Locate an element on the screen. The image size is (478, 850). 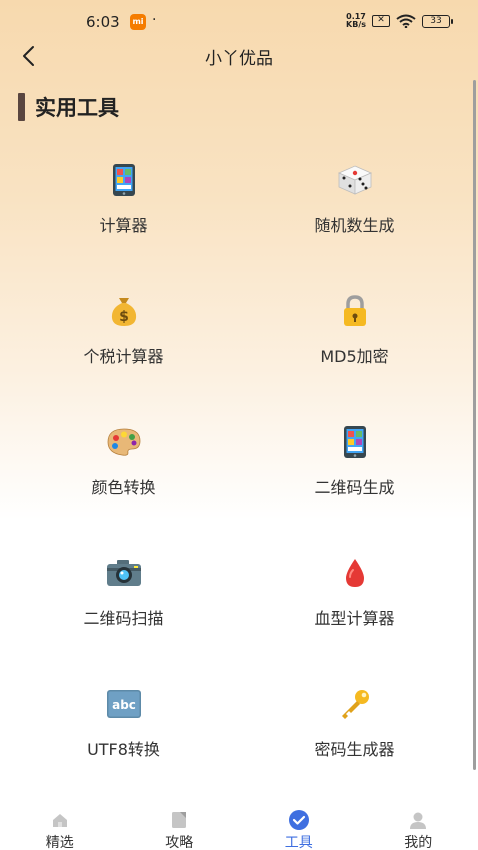
lock-icon is located at coordinates (355, 311).